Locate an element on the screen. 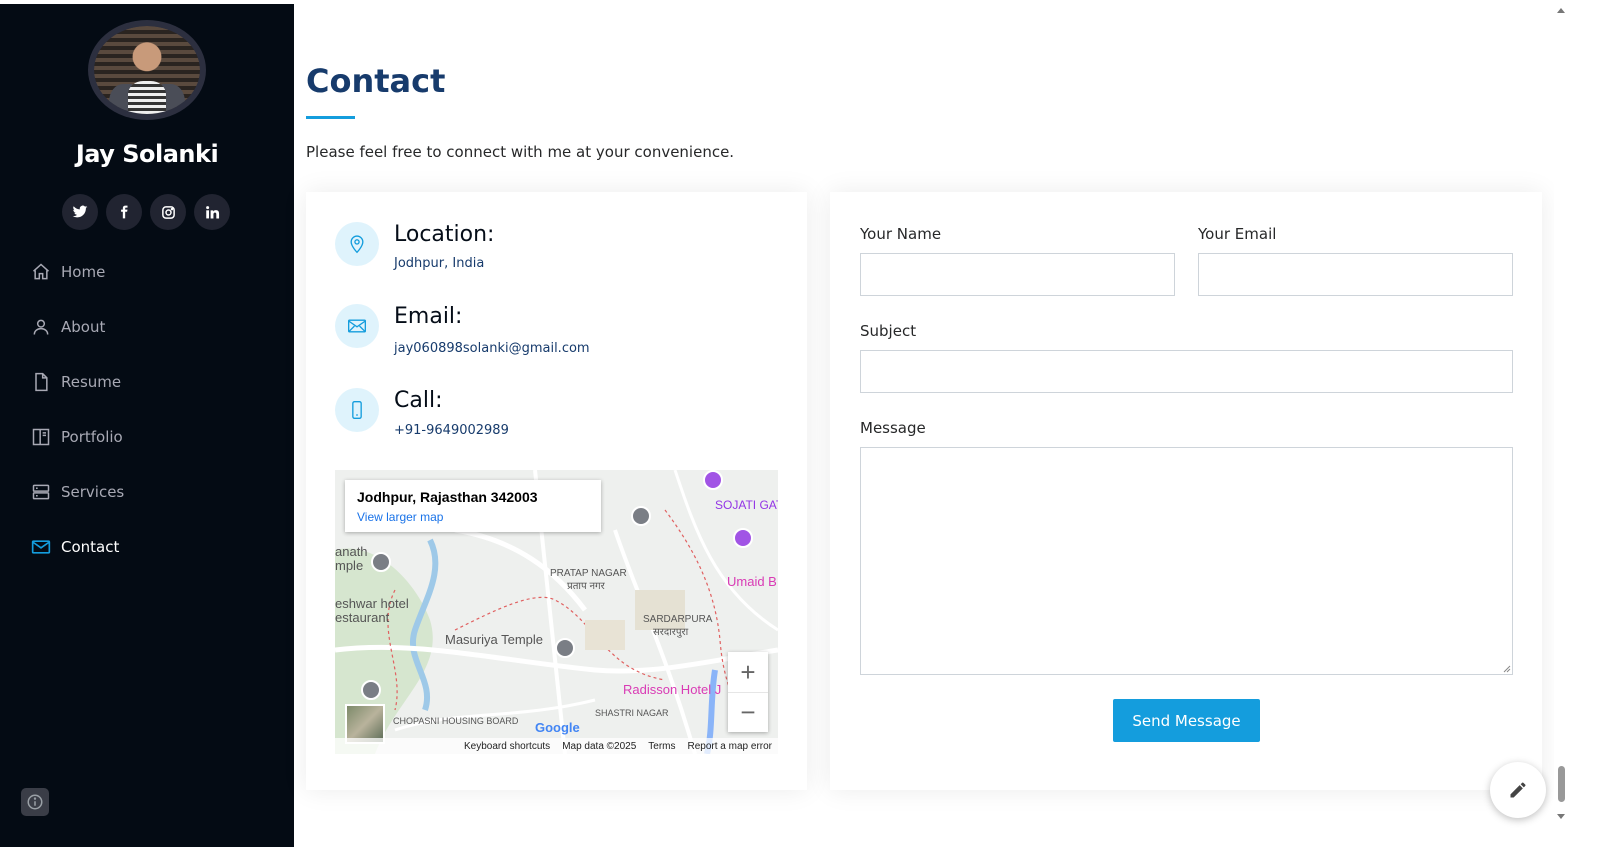 Image resolution: width=1599 pixels, height=847 pixels. email-icon is located at coordinates (357, 326).